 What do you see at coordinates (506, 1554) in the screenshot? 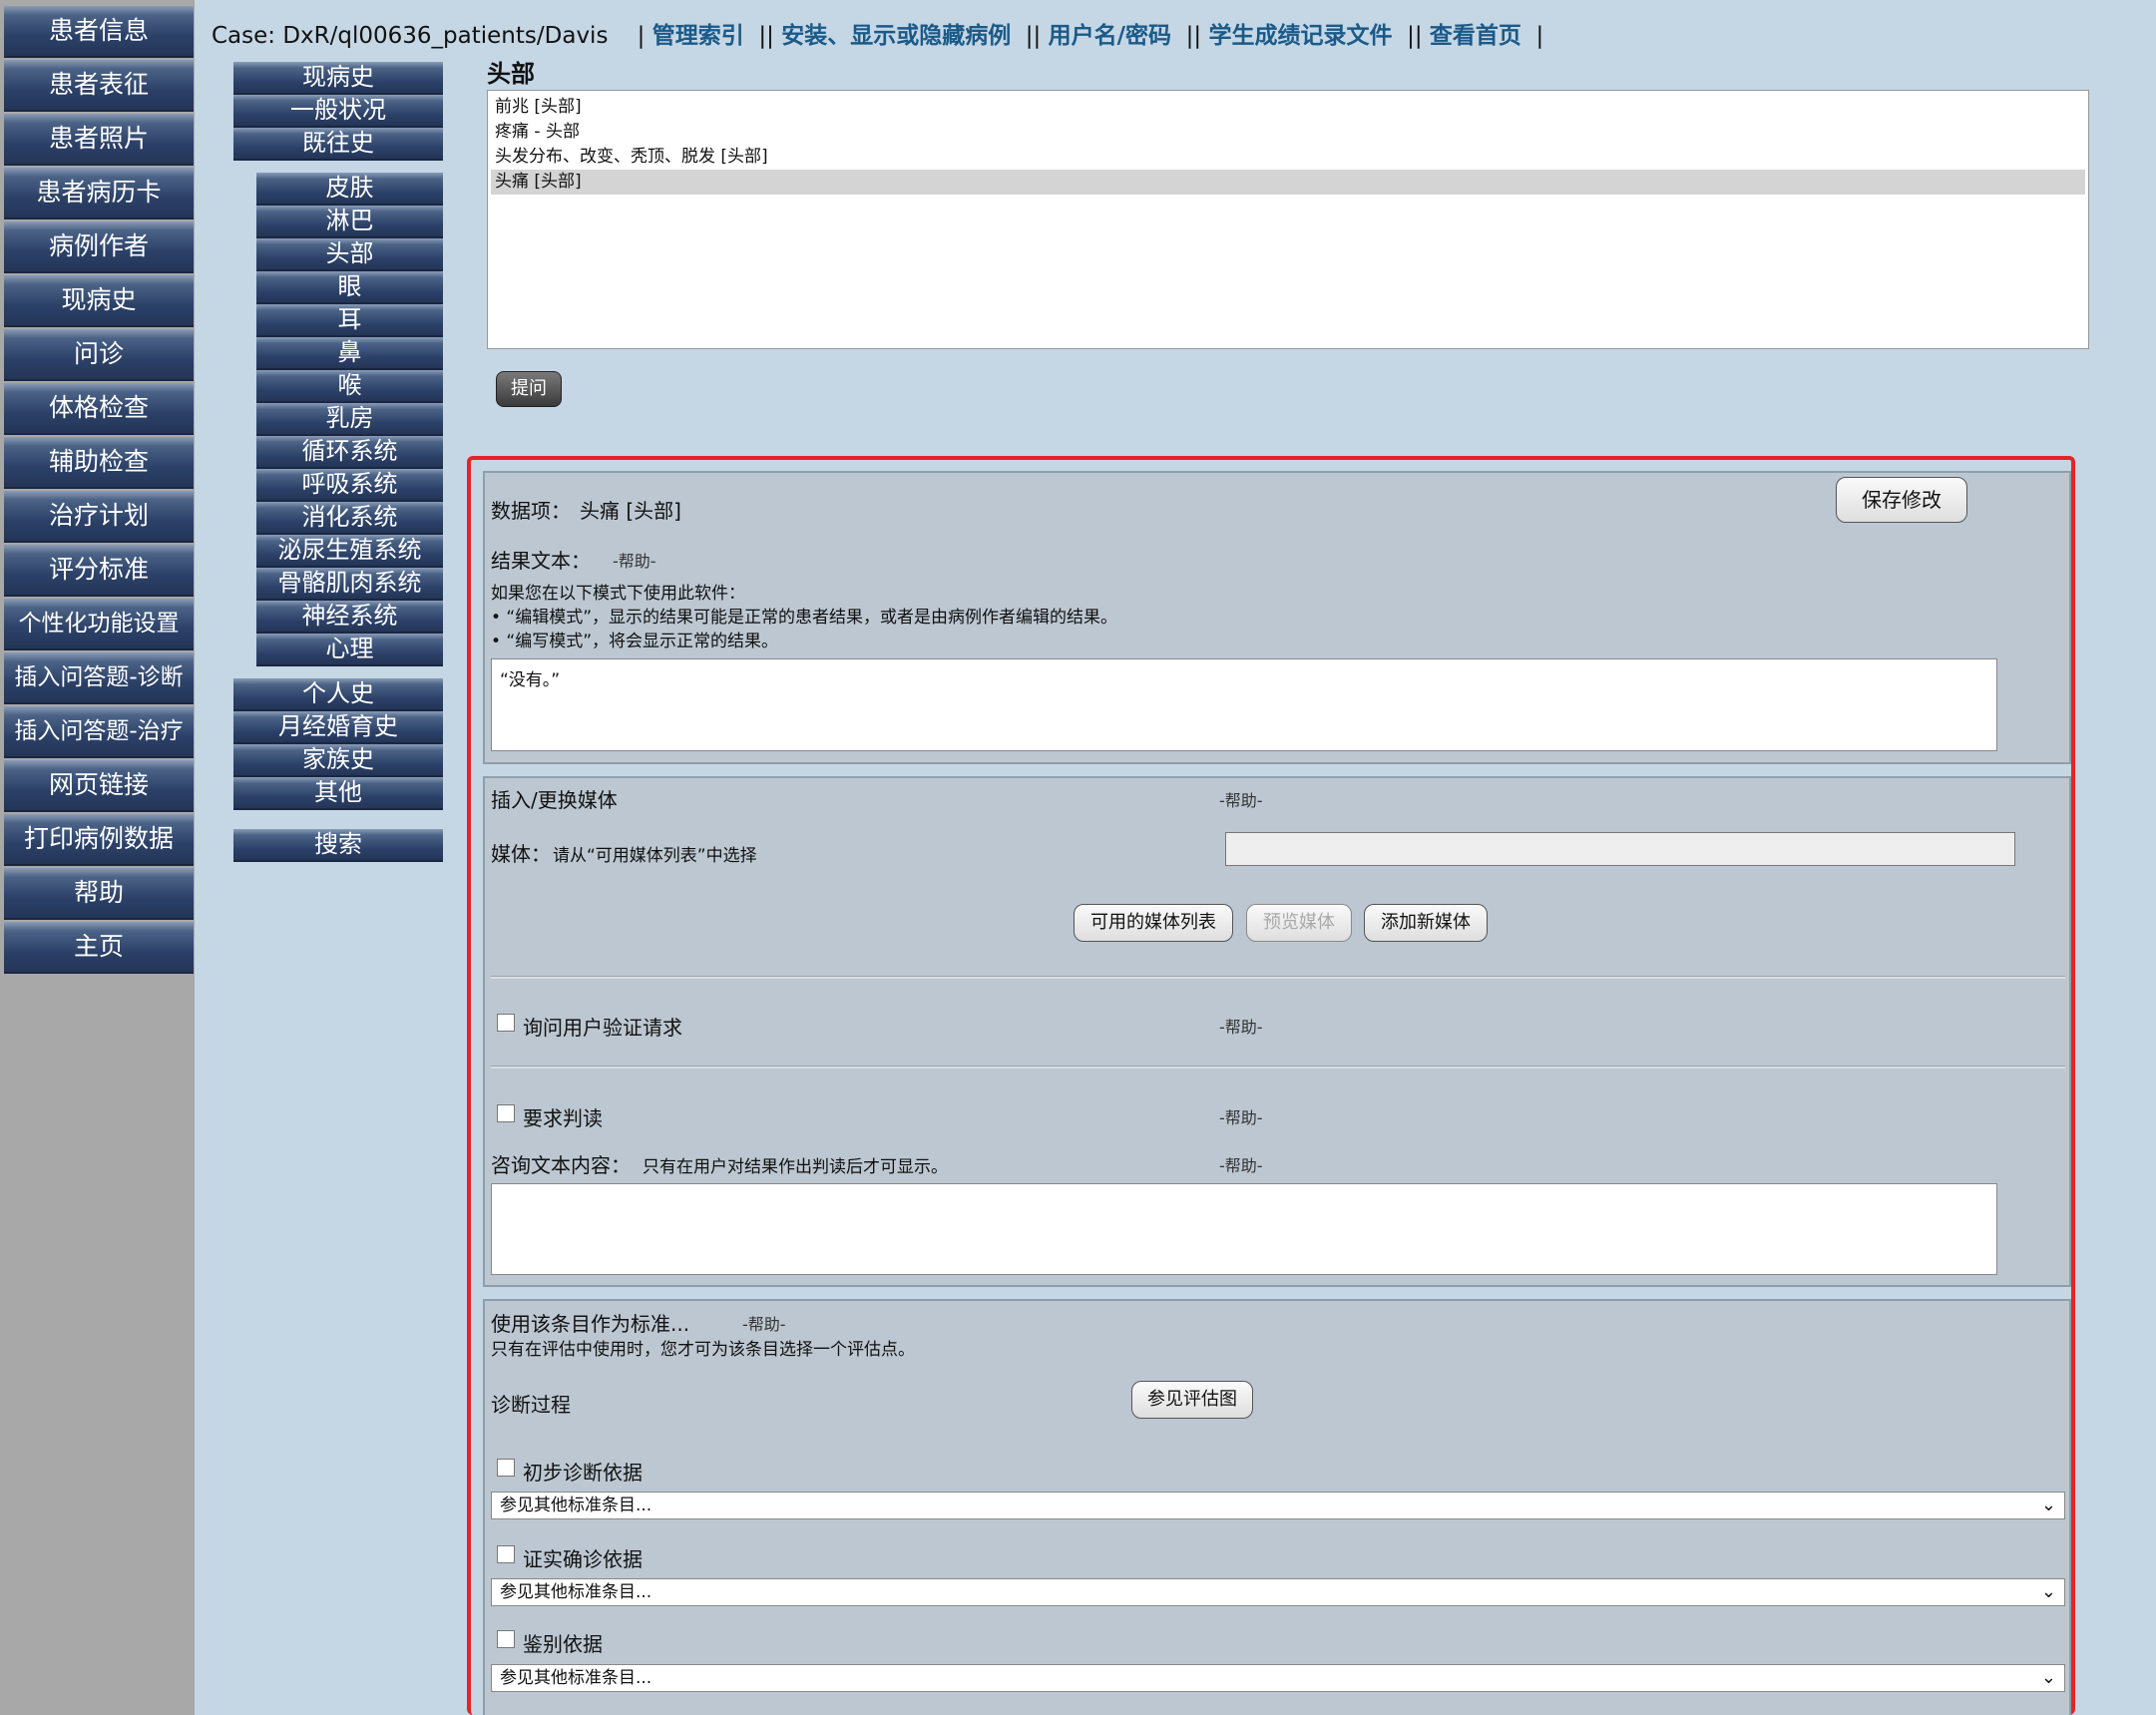
I see `confirmed-diagnosis-checkbox` at bounding box center [506, 1554].